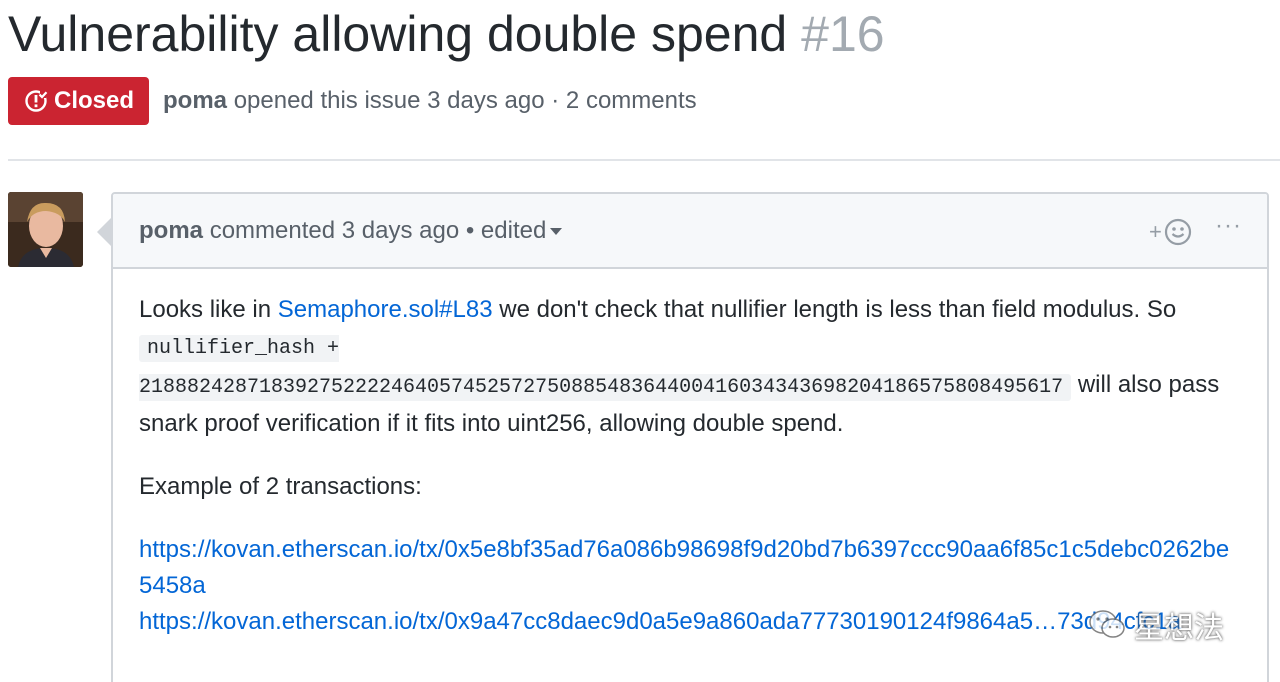 The image size is (1280, 682). Describe the element at coordinates (631, 100) in the screenshot. I see `comments-count: 2 comments` at that location.